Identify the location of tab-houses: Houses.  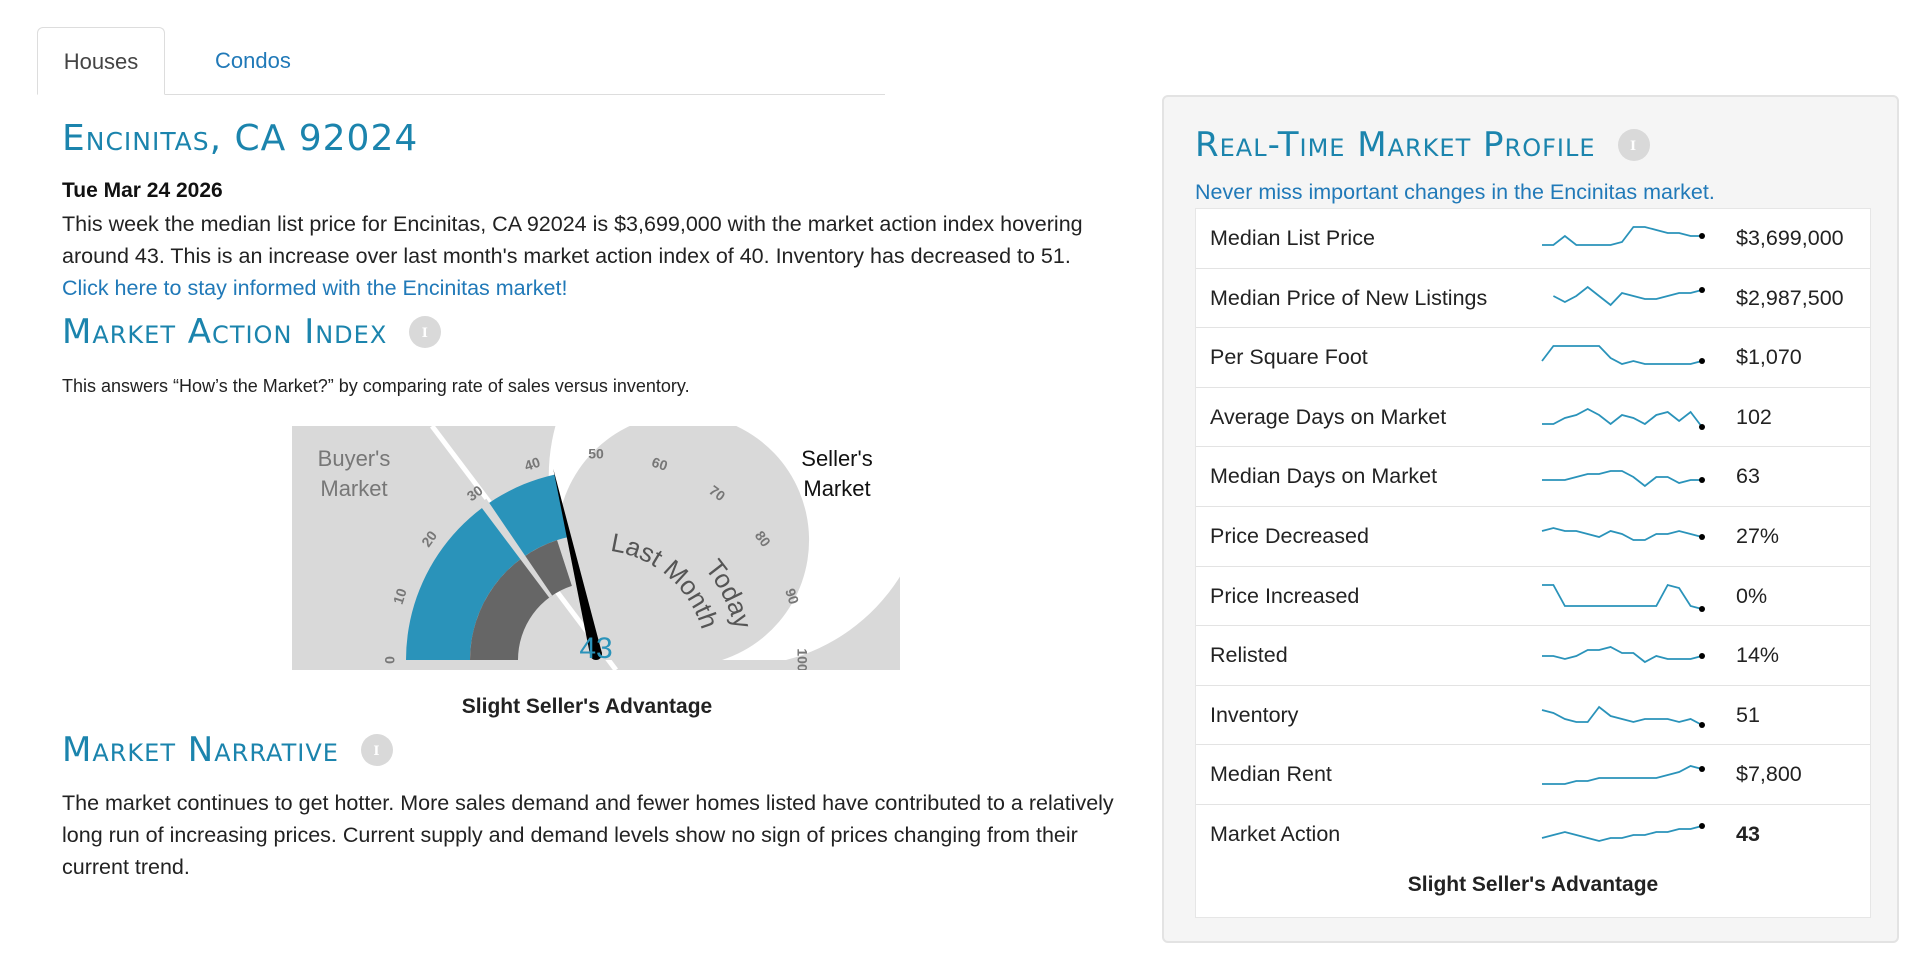
(101, 61).